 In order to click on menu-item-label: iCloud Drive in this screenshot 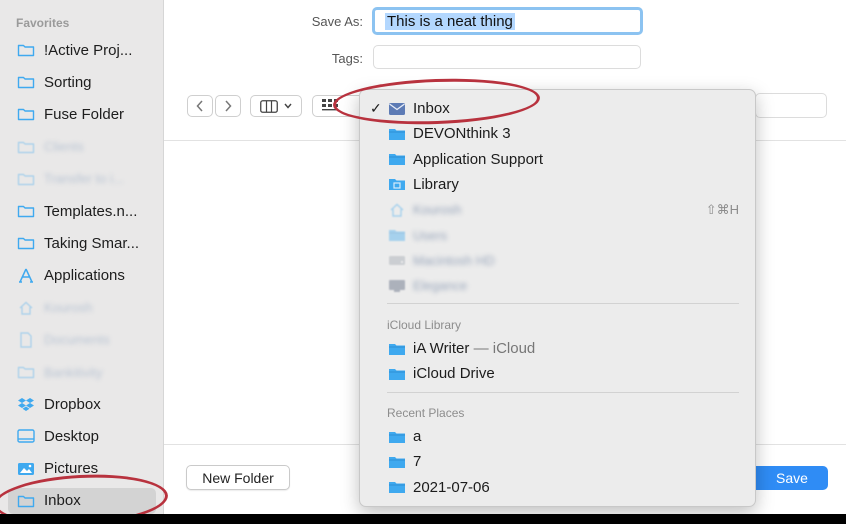, I will do `click(454, 373)`.